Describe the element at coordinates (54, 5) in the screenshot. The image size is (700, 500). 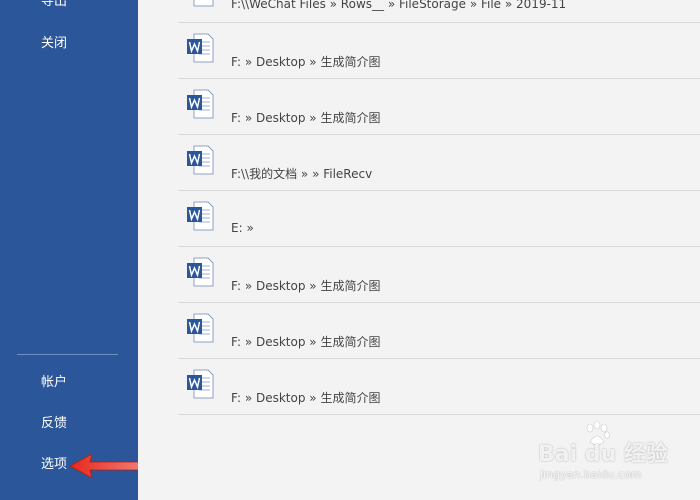
I see `sidebar-item-export: 导出` at that location.